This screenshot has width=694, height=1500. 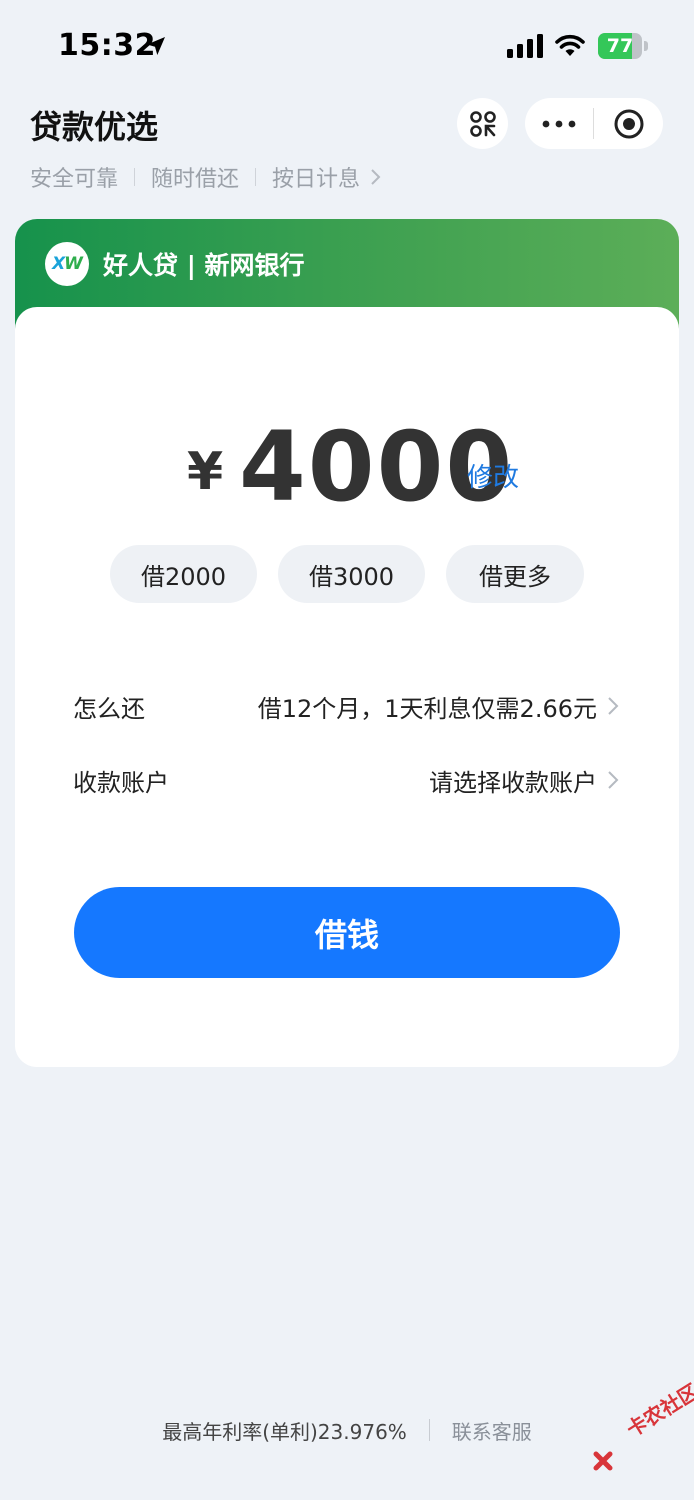 I want to click on more-button, so click(x=559, y=123).